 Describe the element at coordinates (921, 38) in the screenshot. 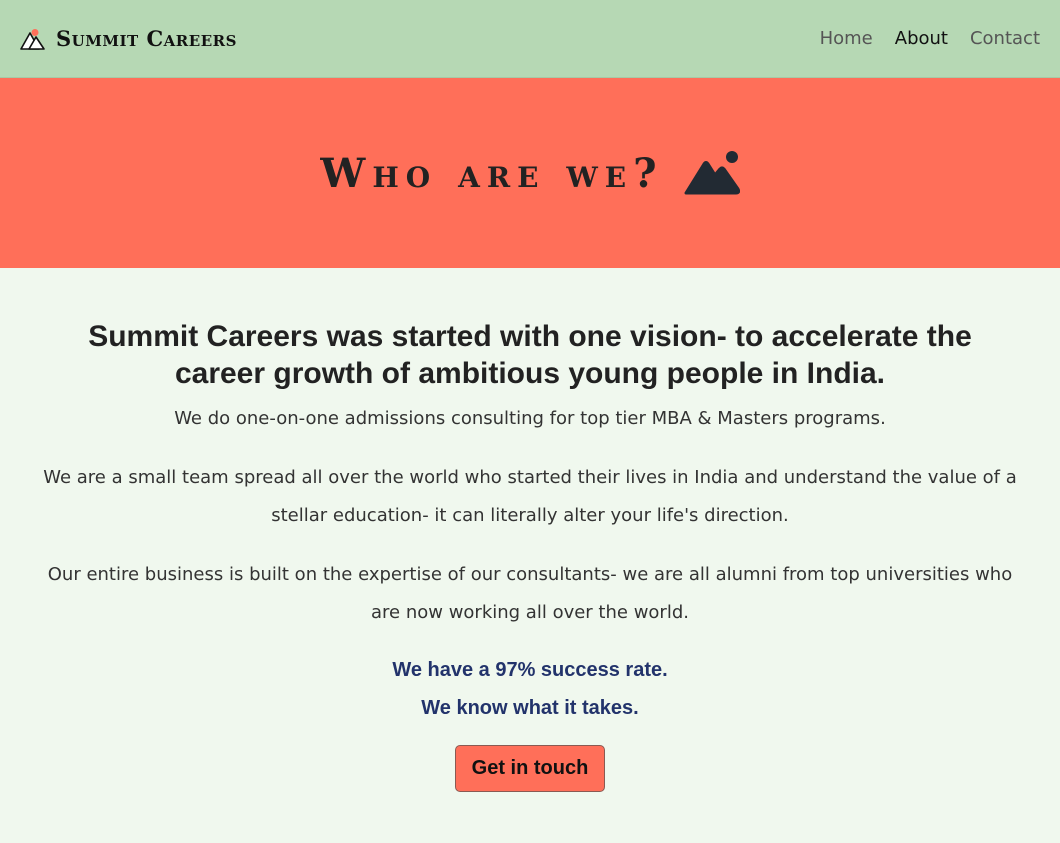

I see `nav-link-about: About` at that location.